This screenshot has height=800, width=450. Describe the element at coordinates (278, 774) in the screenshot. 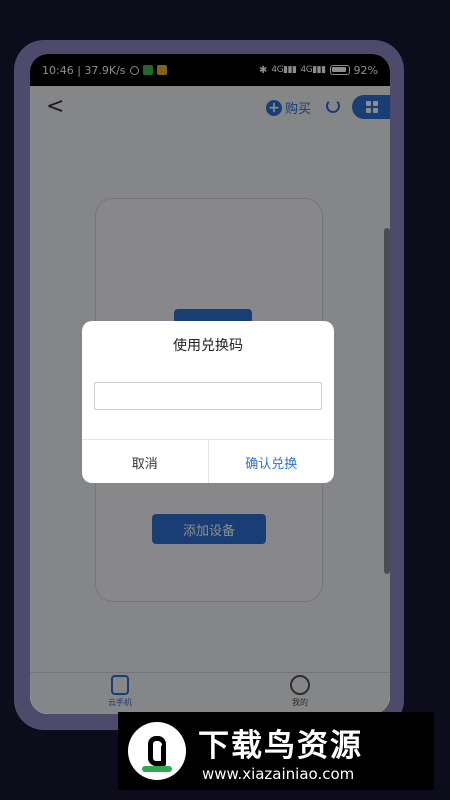

I see `watermark-url: www.xiazainiao.com` at that location.